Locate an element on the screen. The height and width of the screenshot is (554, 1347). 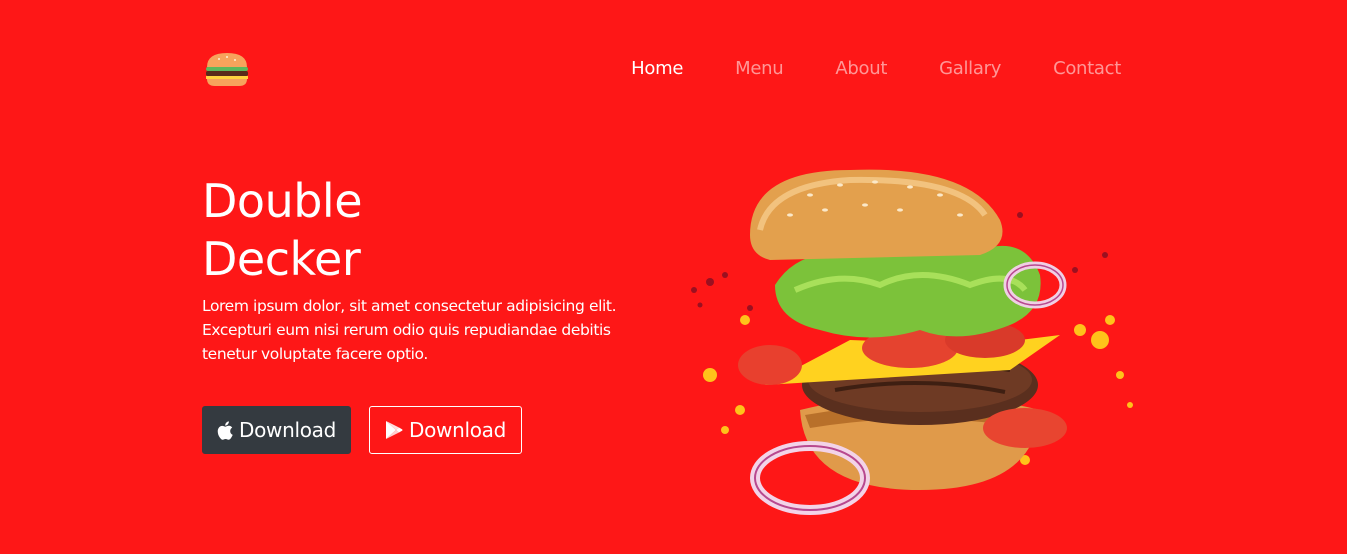
play-store-download-button: Download is located at coordinates (445, 430).